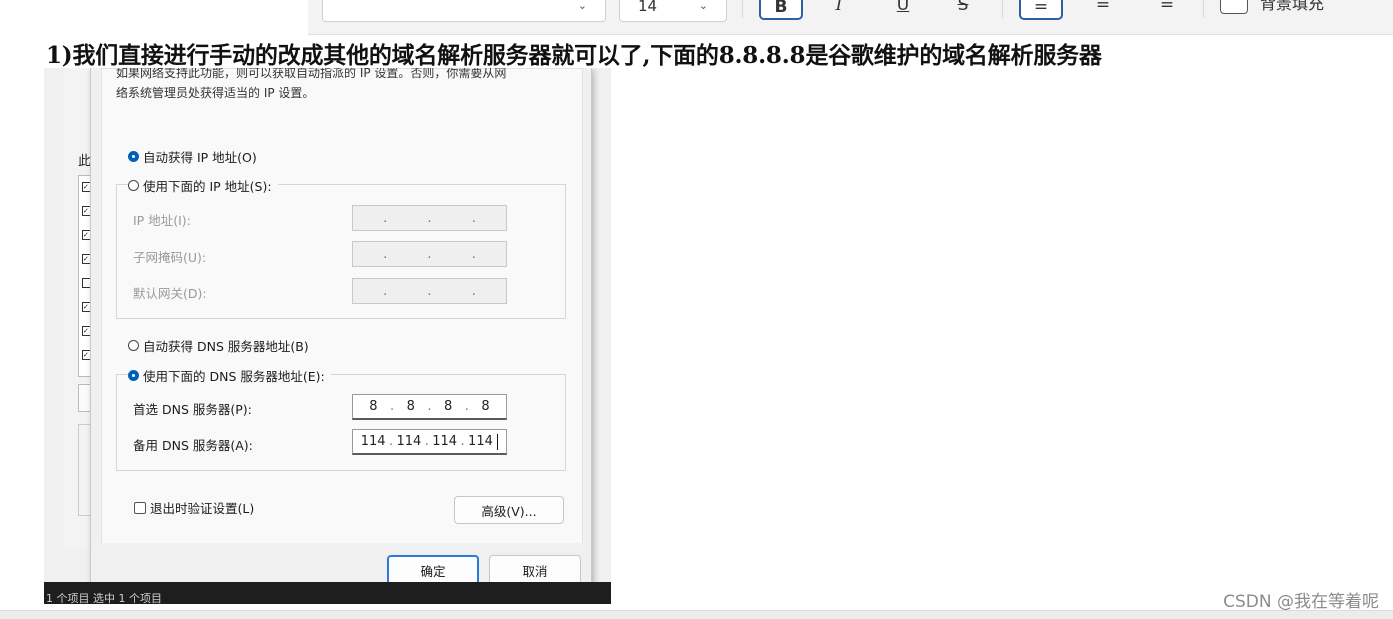 This screenshot has height=619, width=1393. Describe the element at coordinates (781, 10) in the screenshot. I see `bold-button: B` at that location.